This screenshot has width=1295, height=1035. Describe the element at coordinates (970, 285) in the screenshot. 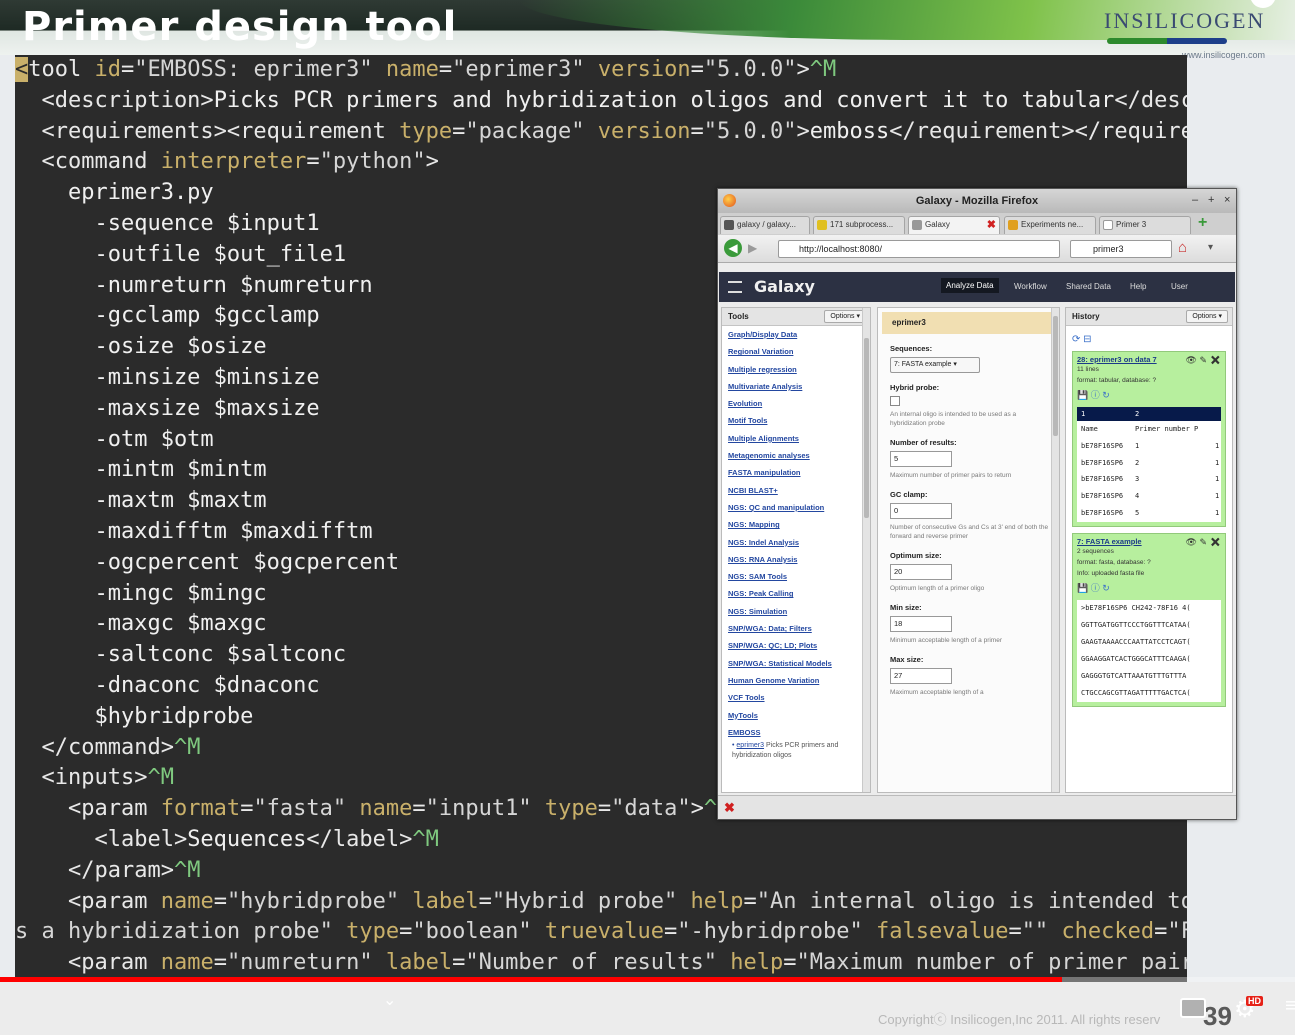

I see `nav-analyze-data: Analyze Data` at that location.